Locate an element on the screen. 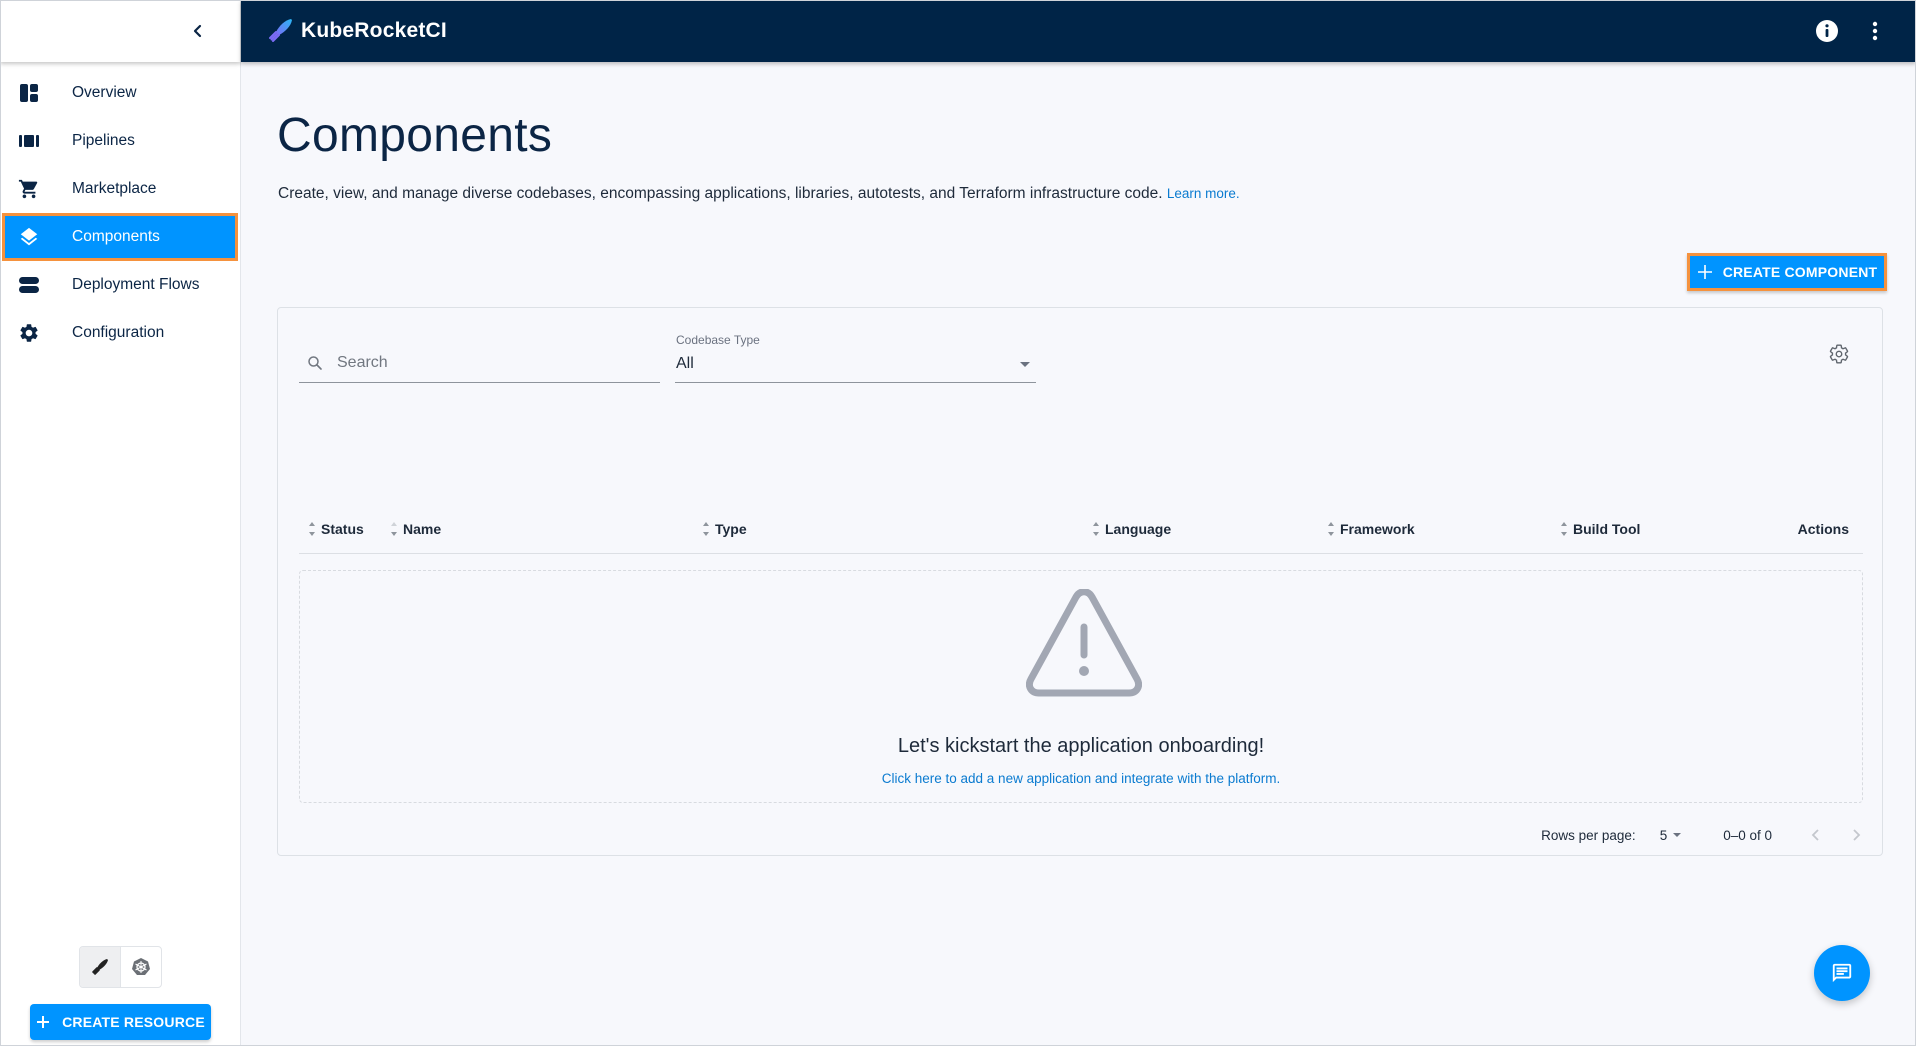  kubernetes-icon is located at coordinates (141, 966).